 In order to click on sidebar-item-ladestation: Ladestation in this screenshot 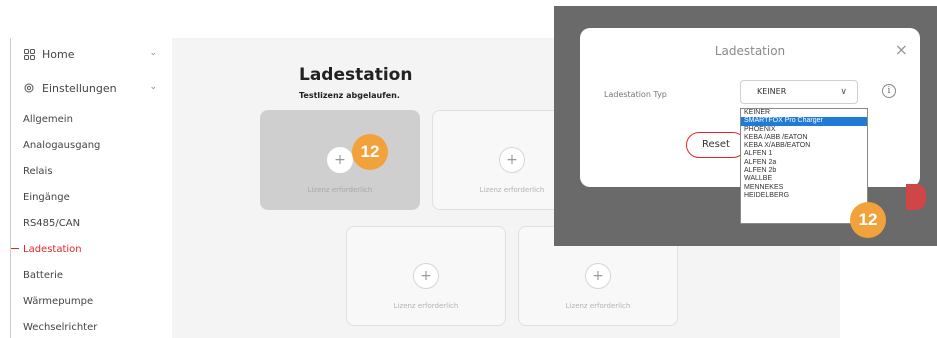, I will do `click(46, 250)`.